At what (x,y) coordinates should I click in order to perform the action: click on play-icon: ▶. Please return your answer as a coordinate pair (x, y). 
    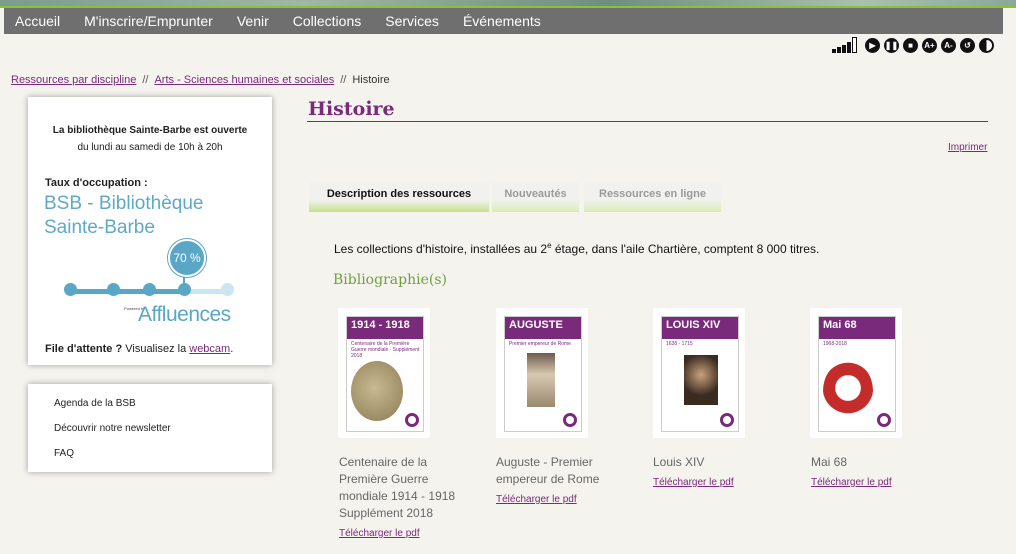
    Looking at the image, I should click on (872, 45).